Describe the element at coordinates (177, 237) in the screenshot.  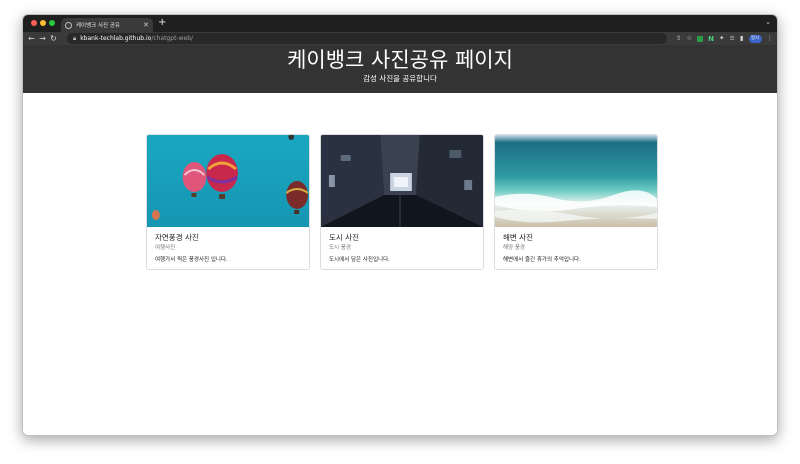
I see `card-title: 자연풍경 사진` at that location.